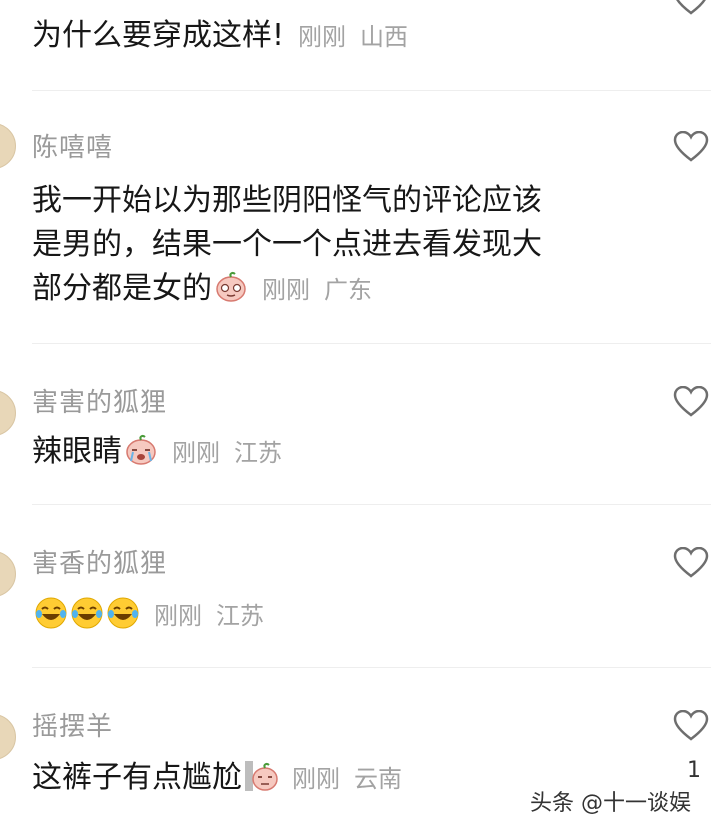  What do you see at coordinates (317, 290) in the screenshot?
I see `comment-meta: 刚刚 广东` at bounding box center [317, 290].